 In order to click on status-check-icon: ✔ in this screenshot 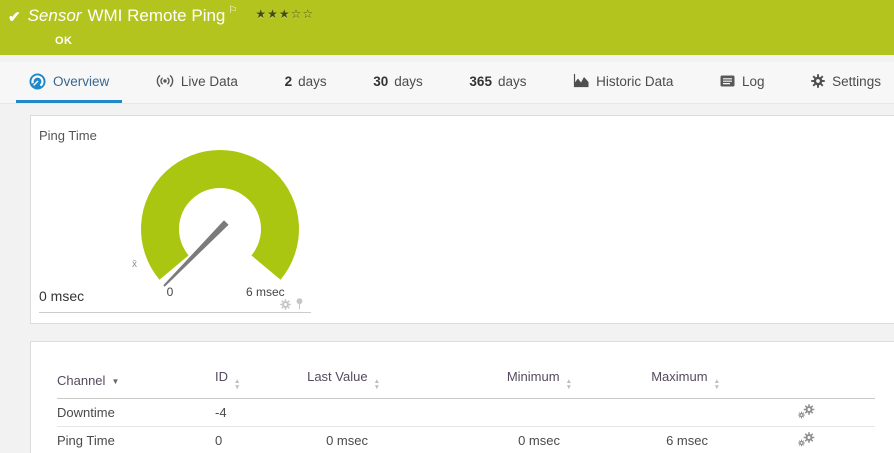, I will do `click(14, 17)`.